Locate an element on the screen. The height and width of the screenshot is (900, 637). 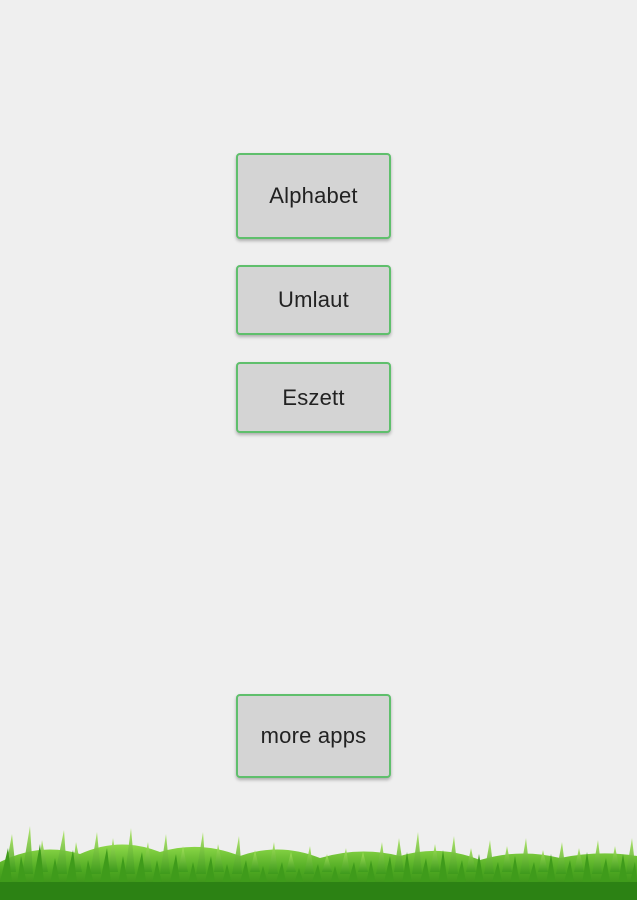
more-apps-button: more apps is located at coordinates (313, 736).